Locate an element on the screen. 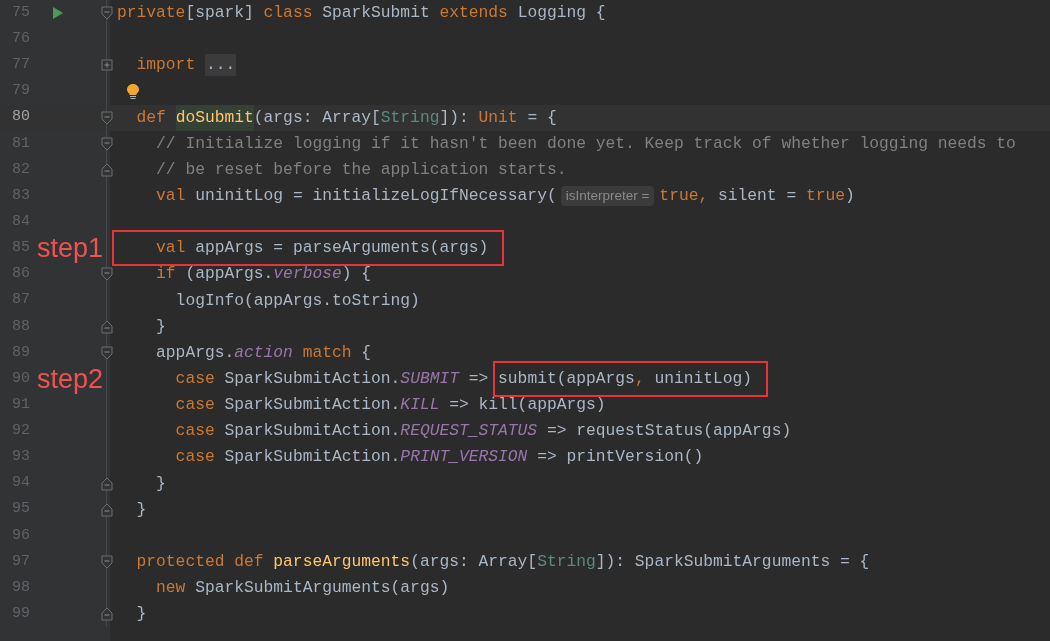 Image resolution: width=1050 pixels, height=641 pixels. parameter-hint: isInterpreter = is located at coordinates (607, 196).